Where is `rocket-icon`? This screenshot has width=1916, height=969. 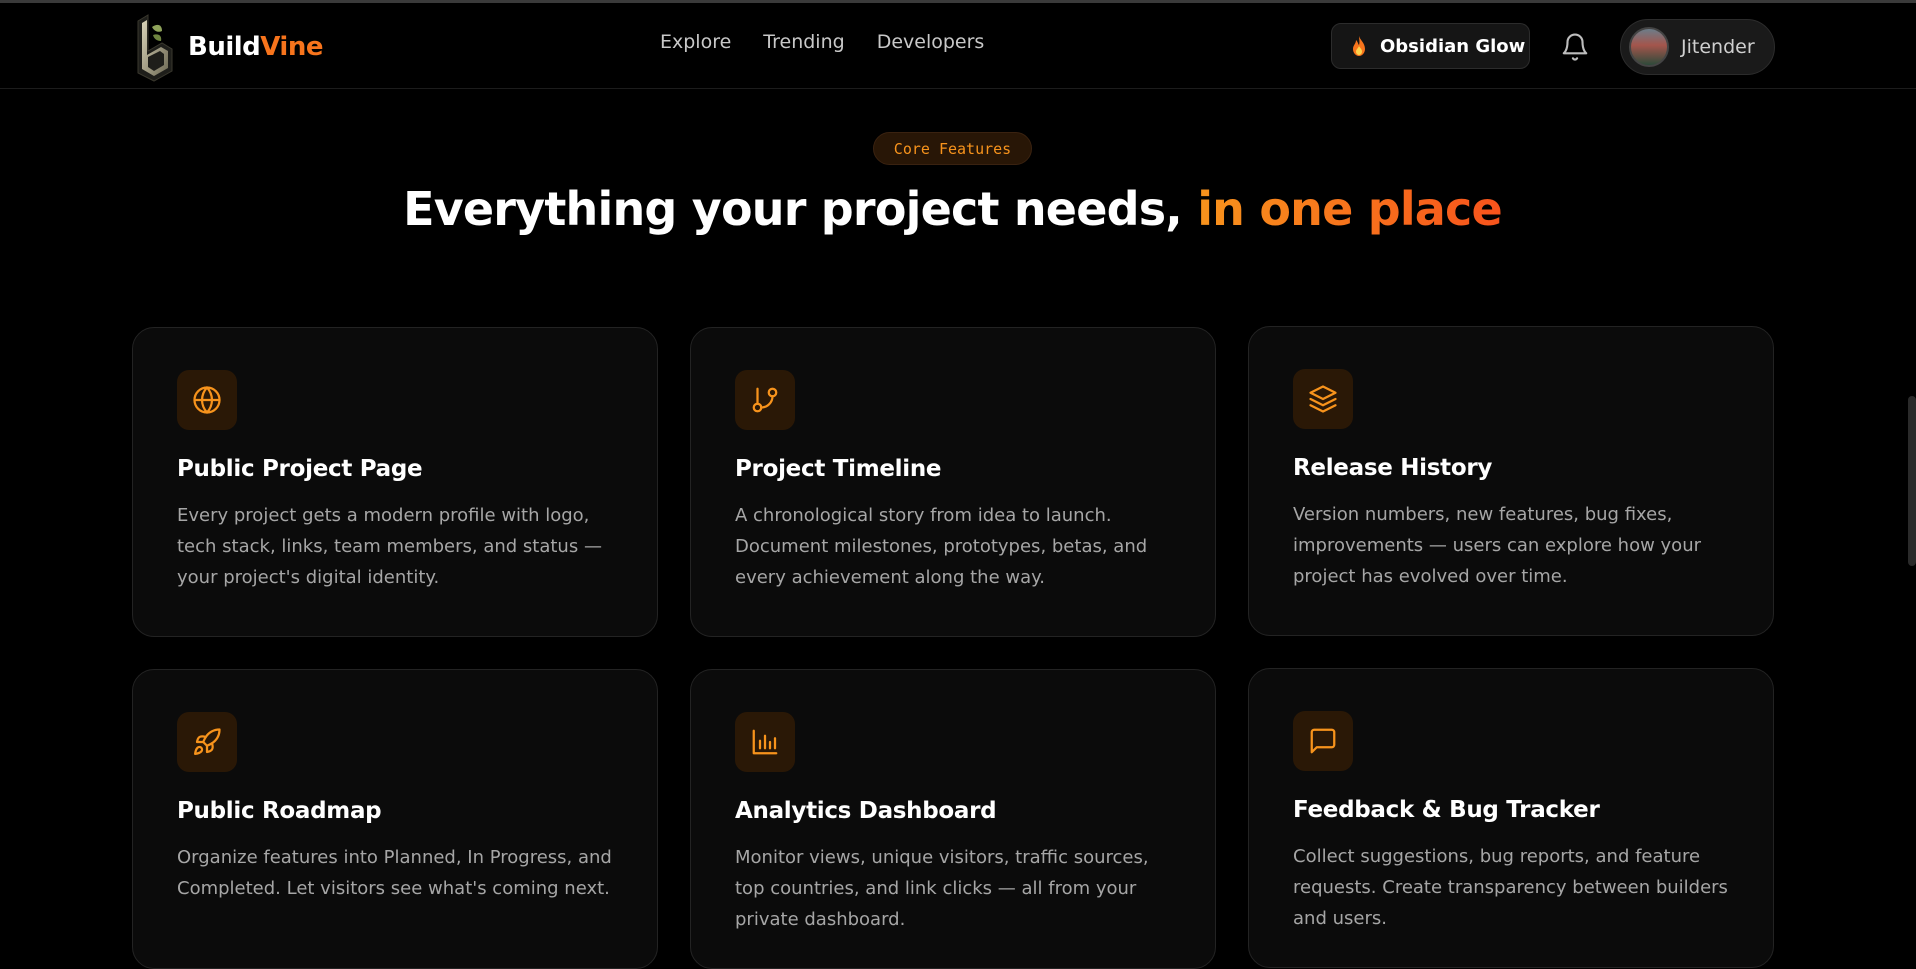 rocket-icon is located at coordinates (207, 741).